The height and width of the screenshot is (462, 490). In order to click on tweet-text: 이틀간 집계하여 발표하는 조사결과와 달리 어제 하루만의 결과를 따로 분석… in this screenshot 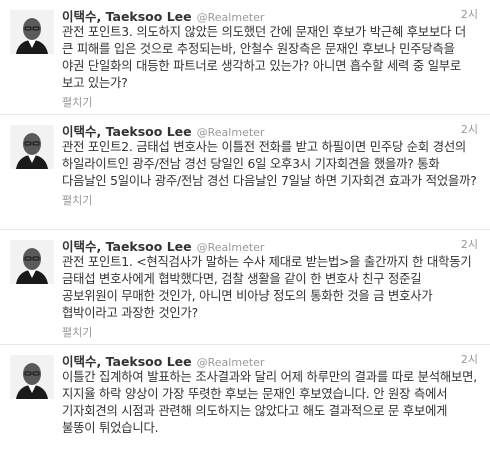, I will do `click(269, 402)`.